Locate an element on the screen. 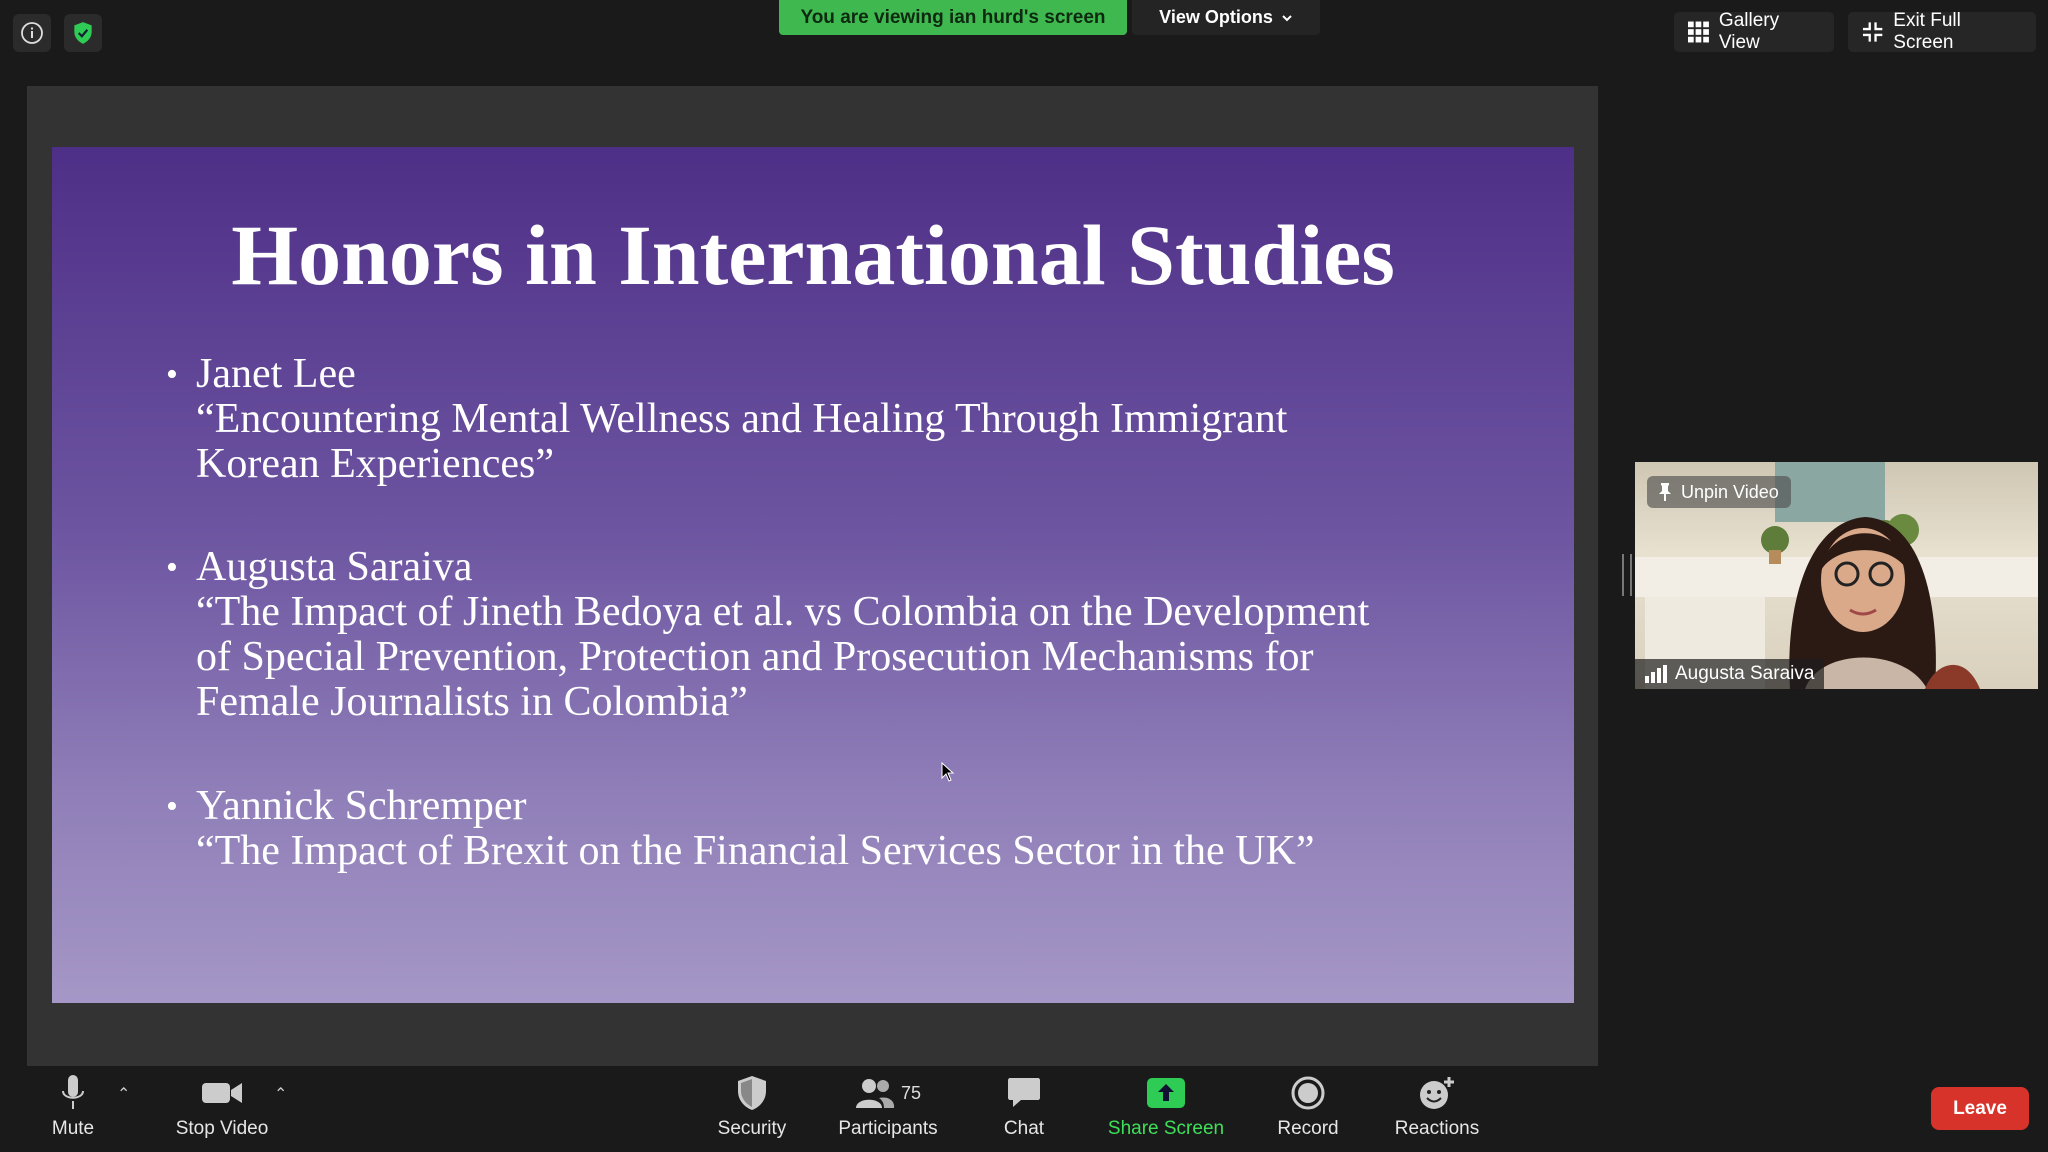 This screenshot has width=2048, height=1152. gallery-view-button: Gallery View is located at coordinates (1754, 31).